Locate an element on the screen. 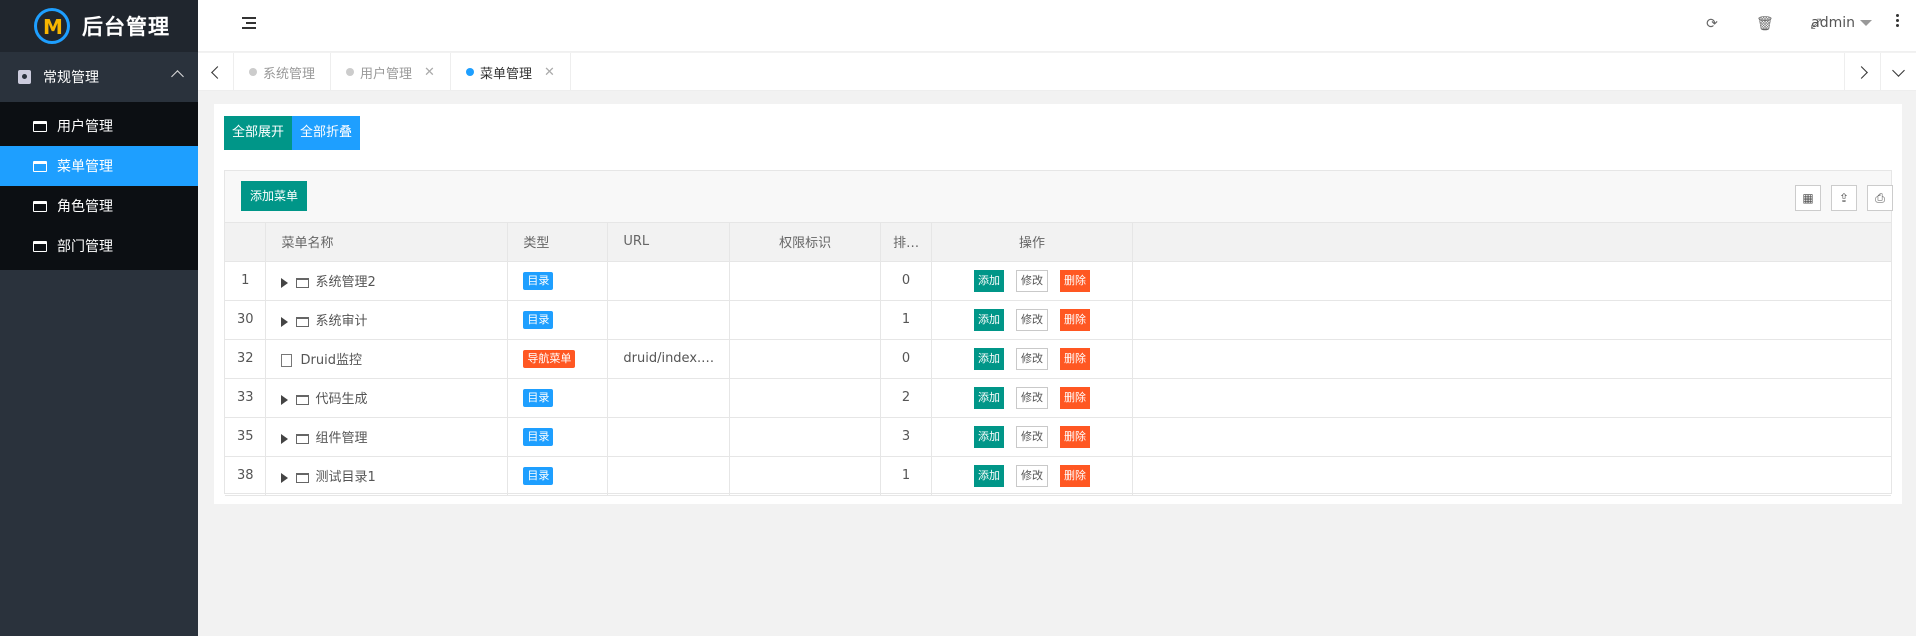 This screenshot has width=1916, height=636. table-row: 30 系统审计 目录 1 添加 修改 删除 is located at coordinates (1058, 320).